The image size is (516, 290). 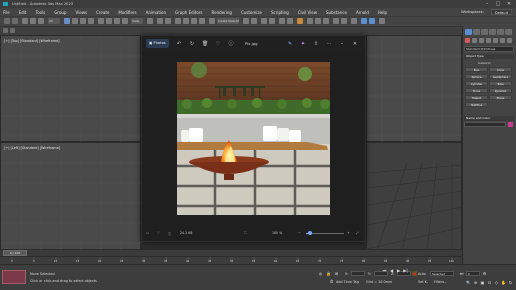 I want to click on sphere-button: Sphere, so click(x=476, y=76).